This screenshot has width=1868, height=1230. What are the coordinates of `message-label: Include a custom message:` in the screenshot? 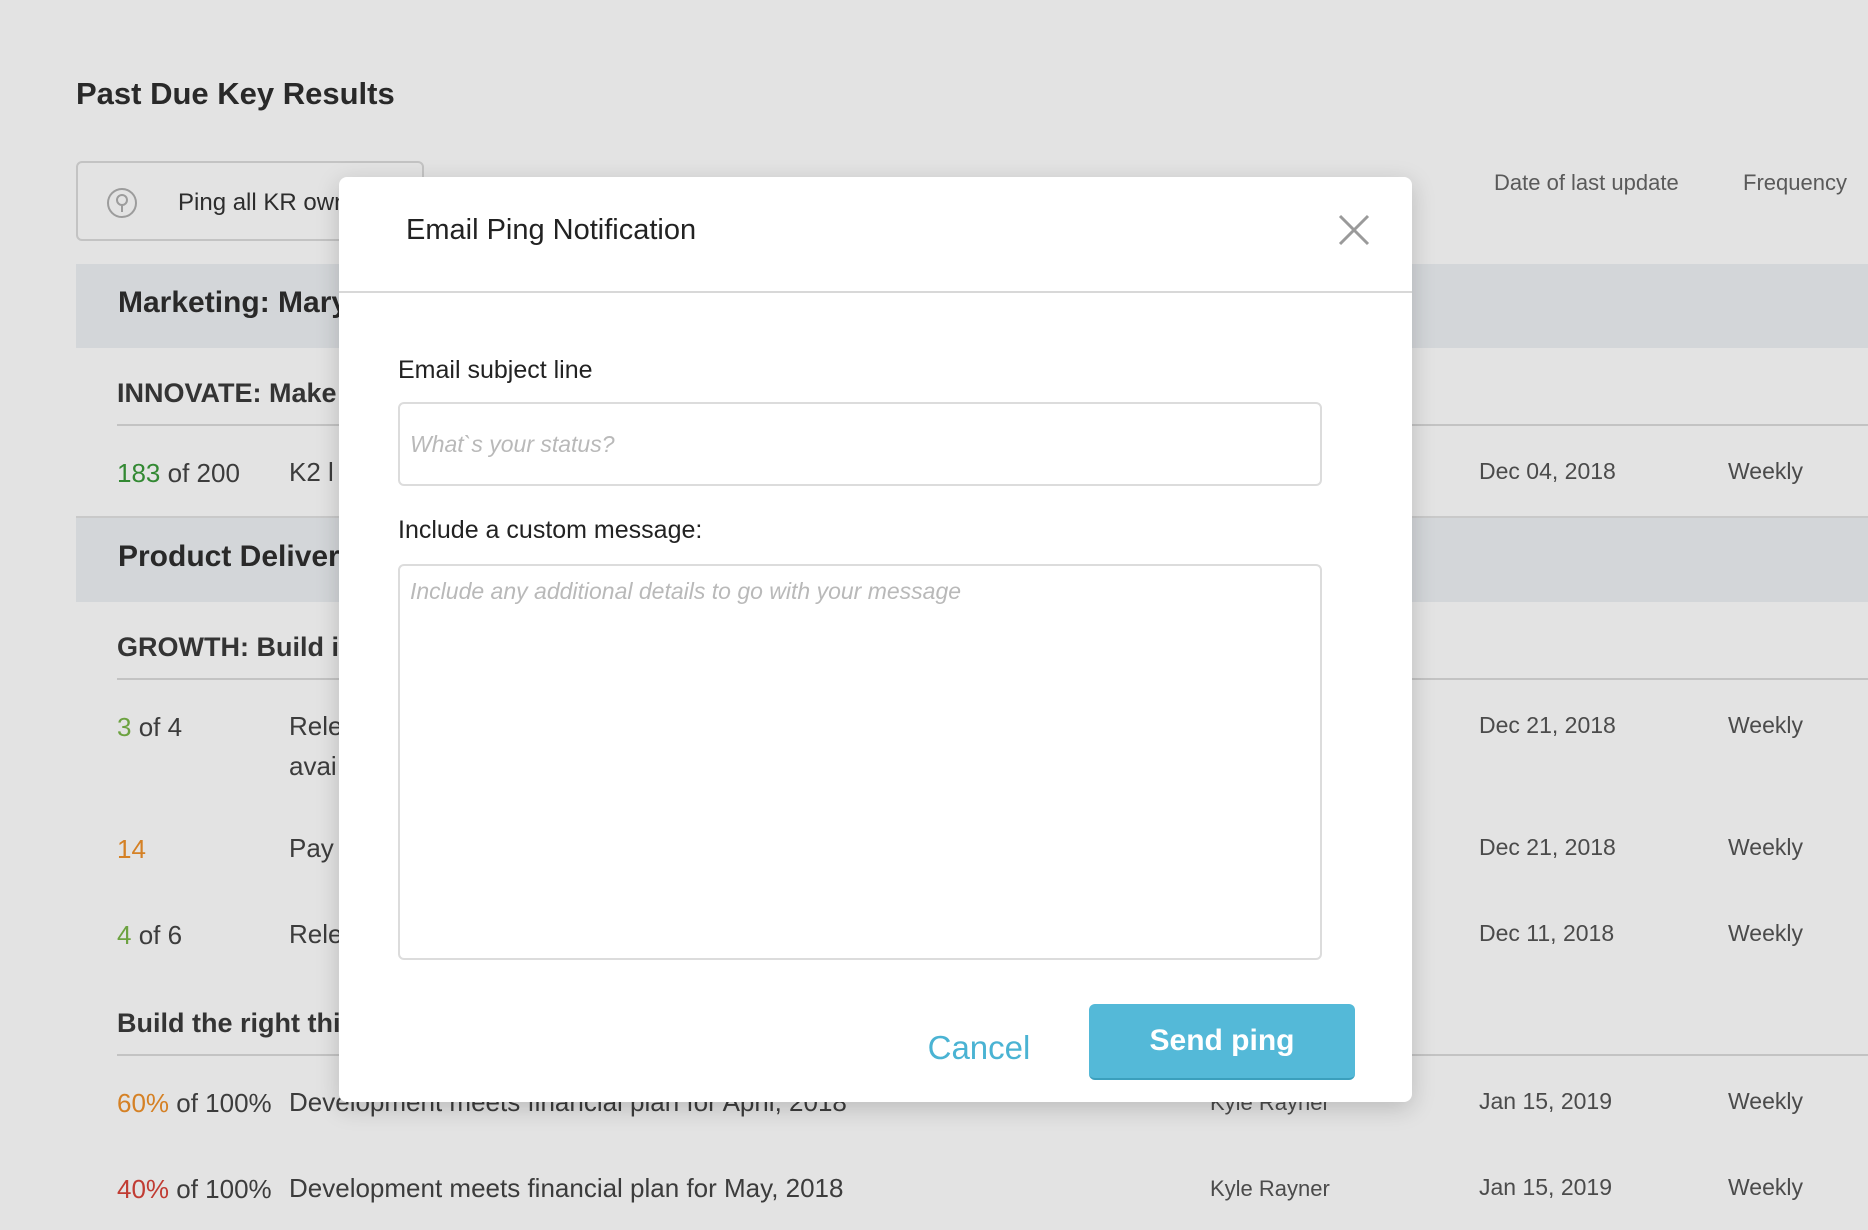 It's located at (550, 530).